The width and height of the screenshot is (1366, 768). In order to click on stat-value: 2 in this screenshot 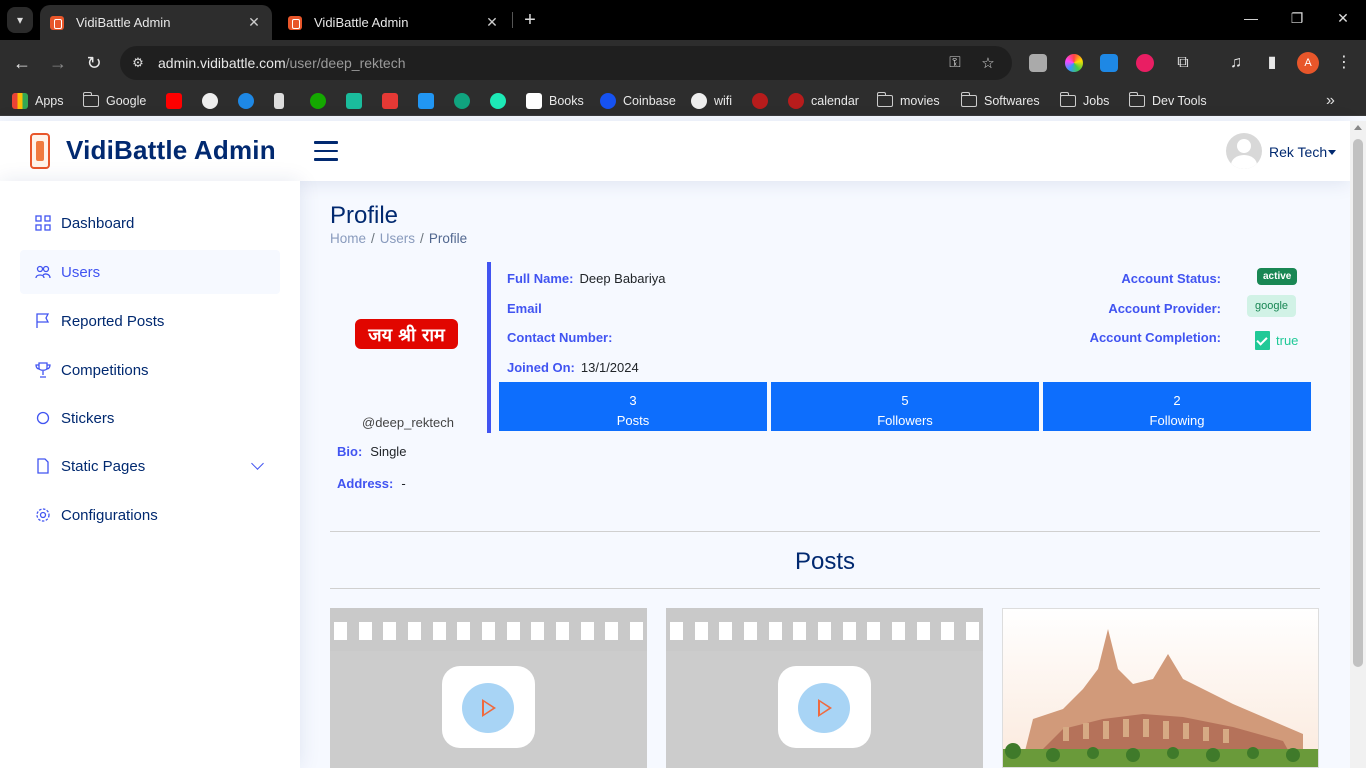, I will do `click(1177, 400)`.